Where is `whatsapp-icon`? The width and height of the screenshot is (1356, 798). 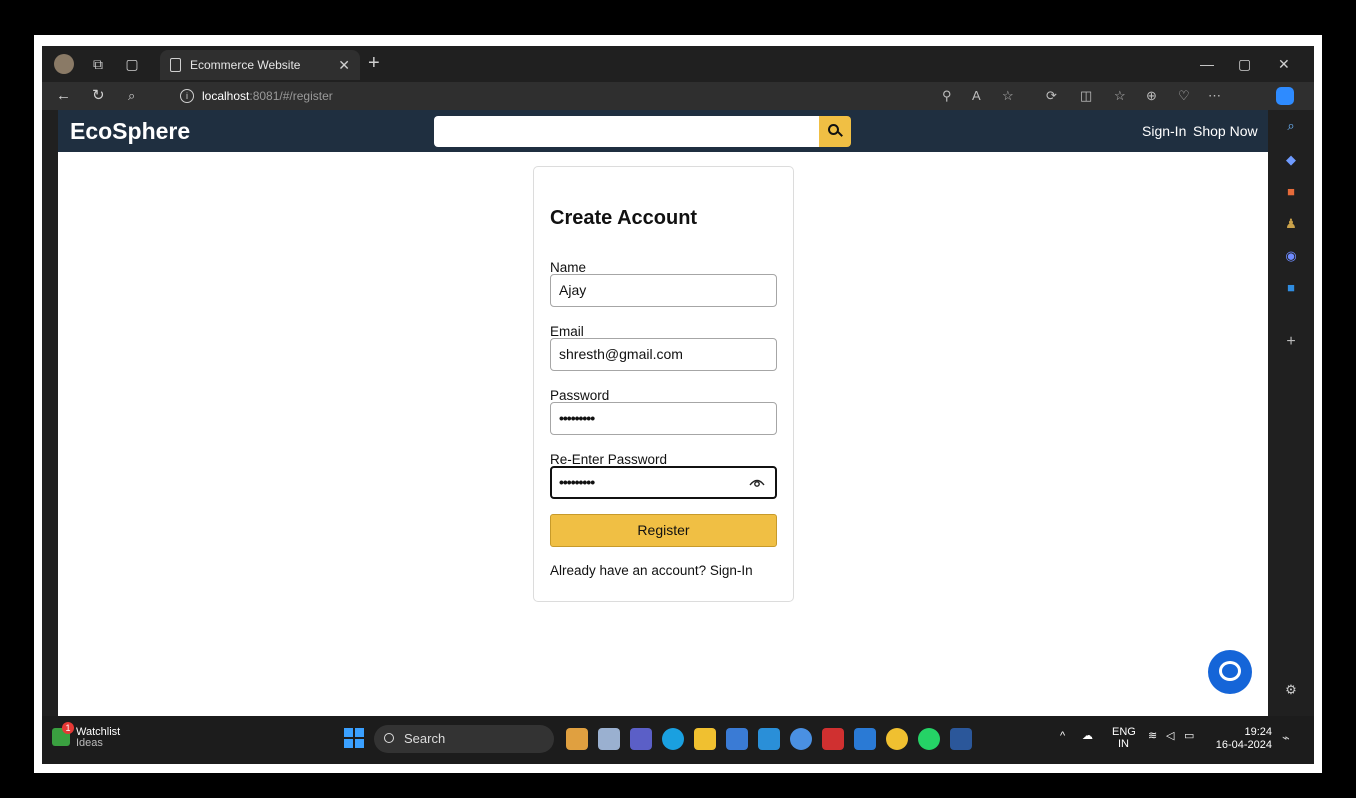
whatsapp-icon is located at coordinates (929, 739).